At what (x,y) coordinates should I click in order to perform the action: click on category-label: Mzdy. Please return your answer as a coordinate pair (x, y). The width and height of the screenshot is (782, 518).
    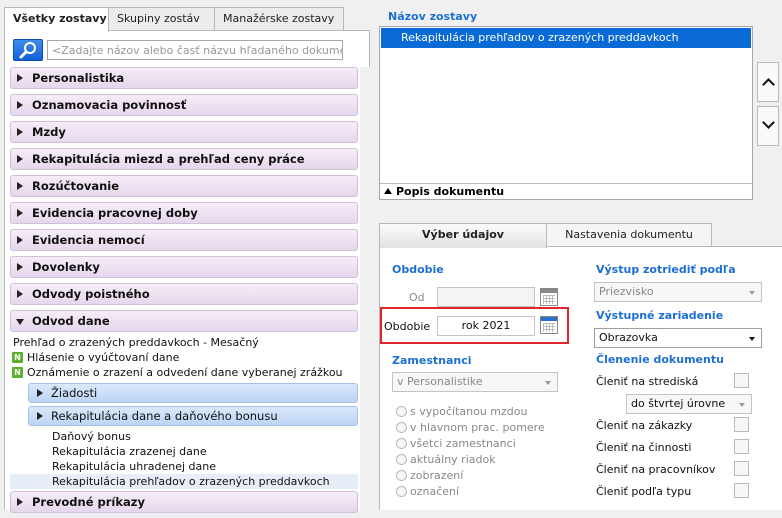
    Looking at the image, I should click on (49, 132).